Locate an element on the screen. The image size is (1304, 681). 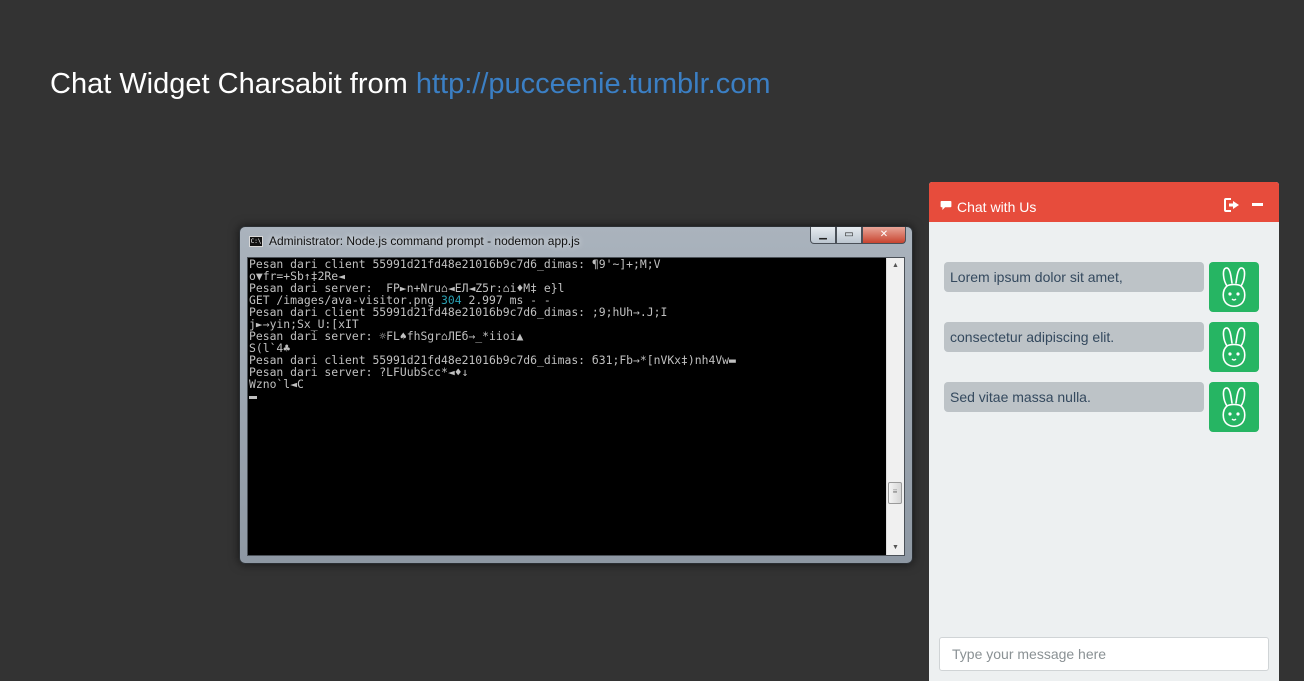
console-icon: C:\ is located at coordinates (256, 241).